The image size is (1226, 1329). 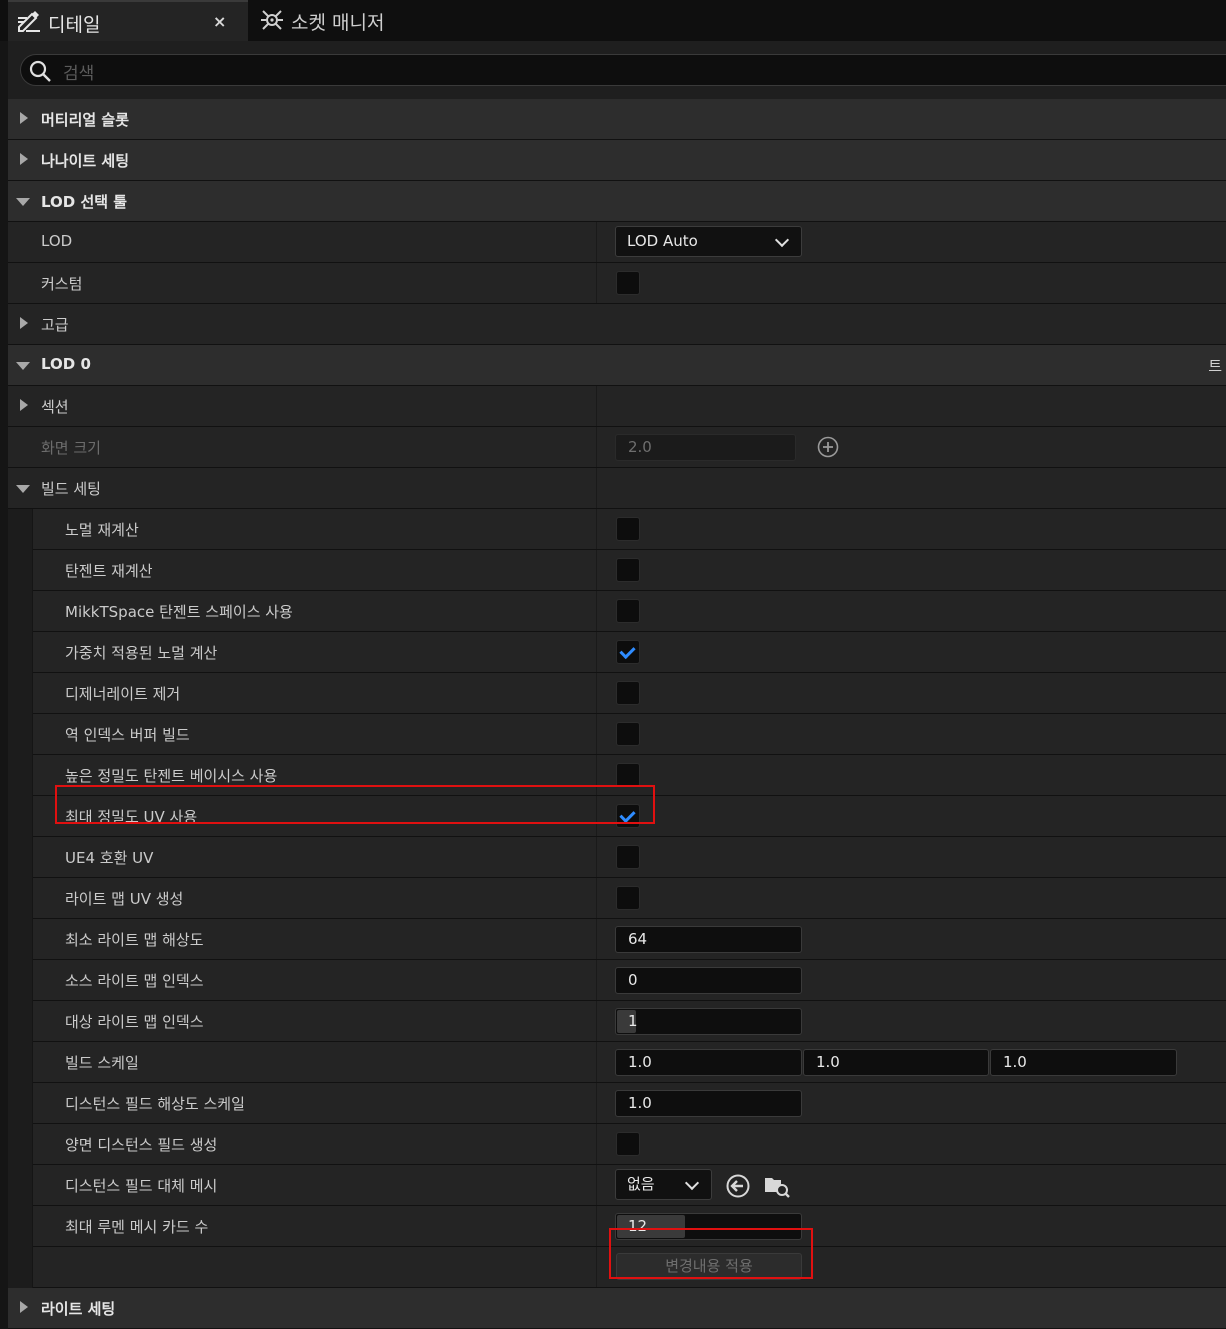 I want to click on add-circle-icon, so click(x=828, y=449).